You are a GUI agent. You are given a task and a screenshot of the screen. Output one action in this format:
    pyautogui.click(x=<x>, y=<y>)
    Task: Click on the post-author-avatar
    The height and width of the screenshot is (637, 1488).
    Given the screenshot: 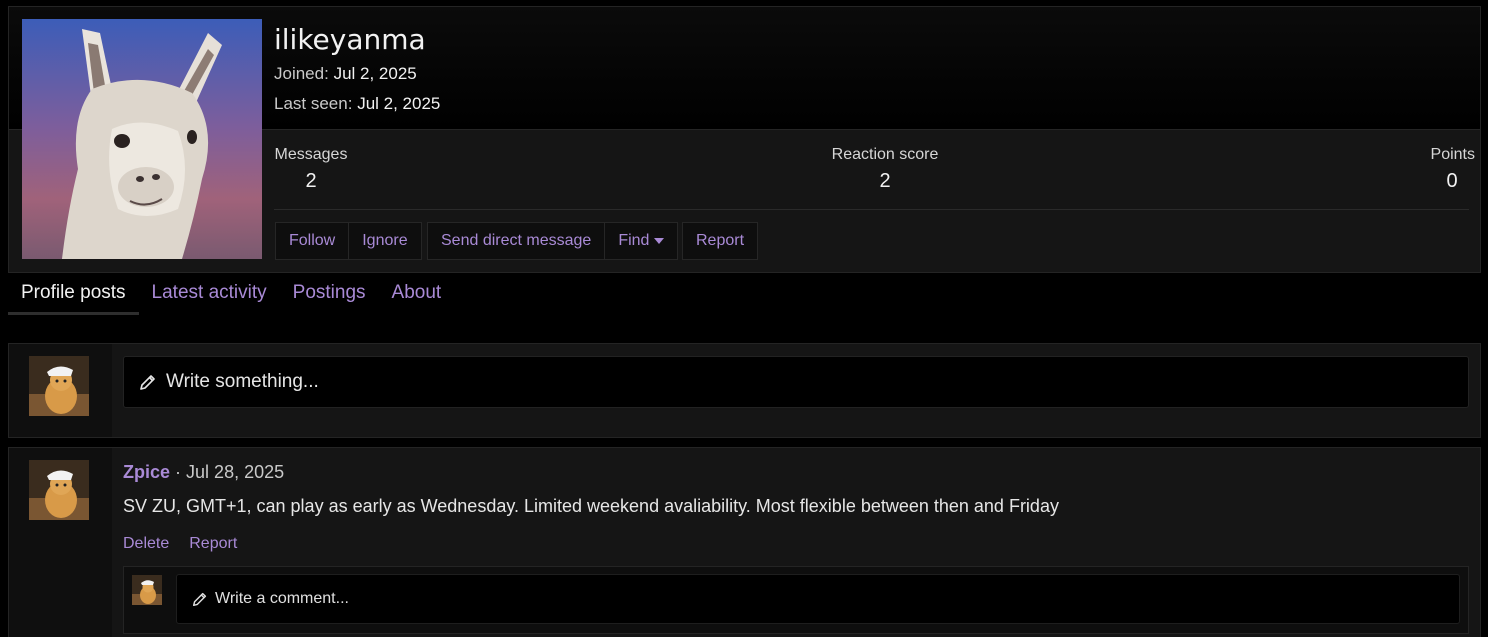 What is the action you would take?
    pyautogui.click(x=59, y=490)
    